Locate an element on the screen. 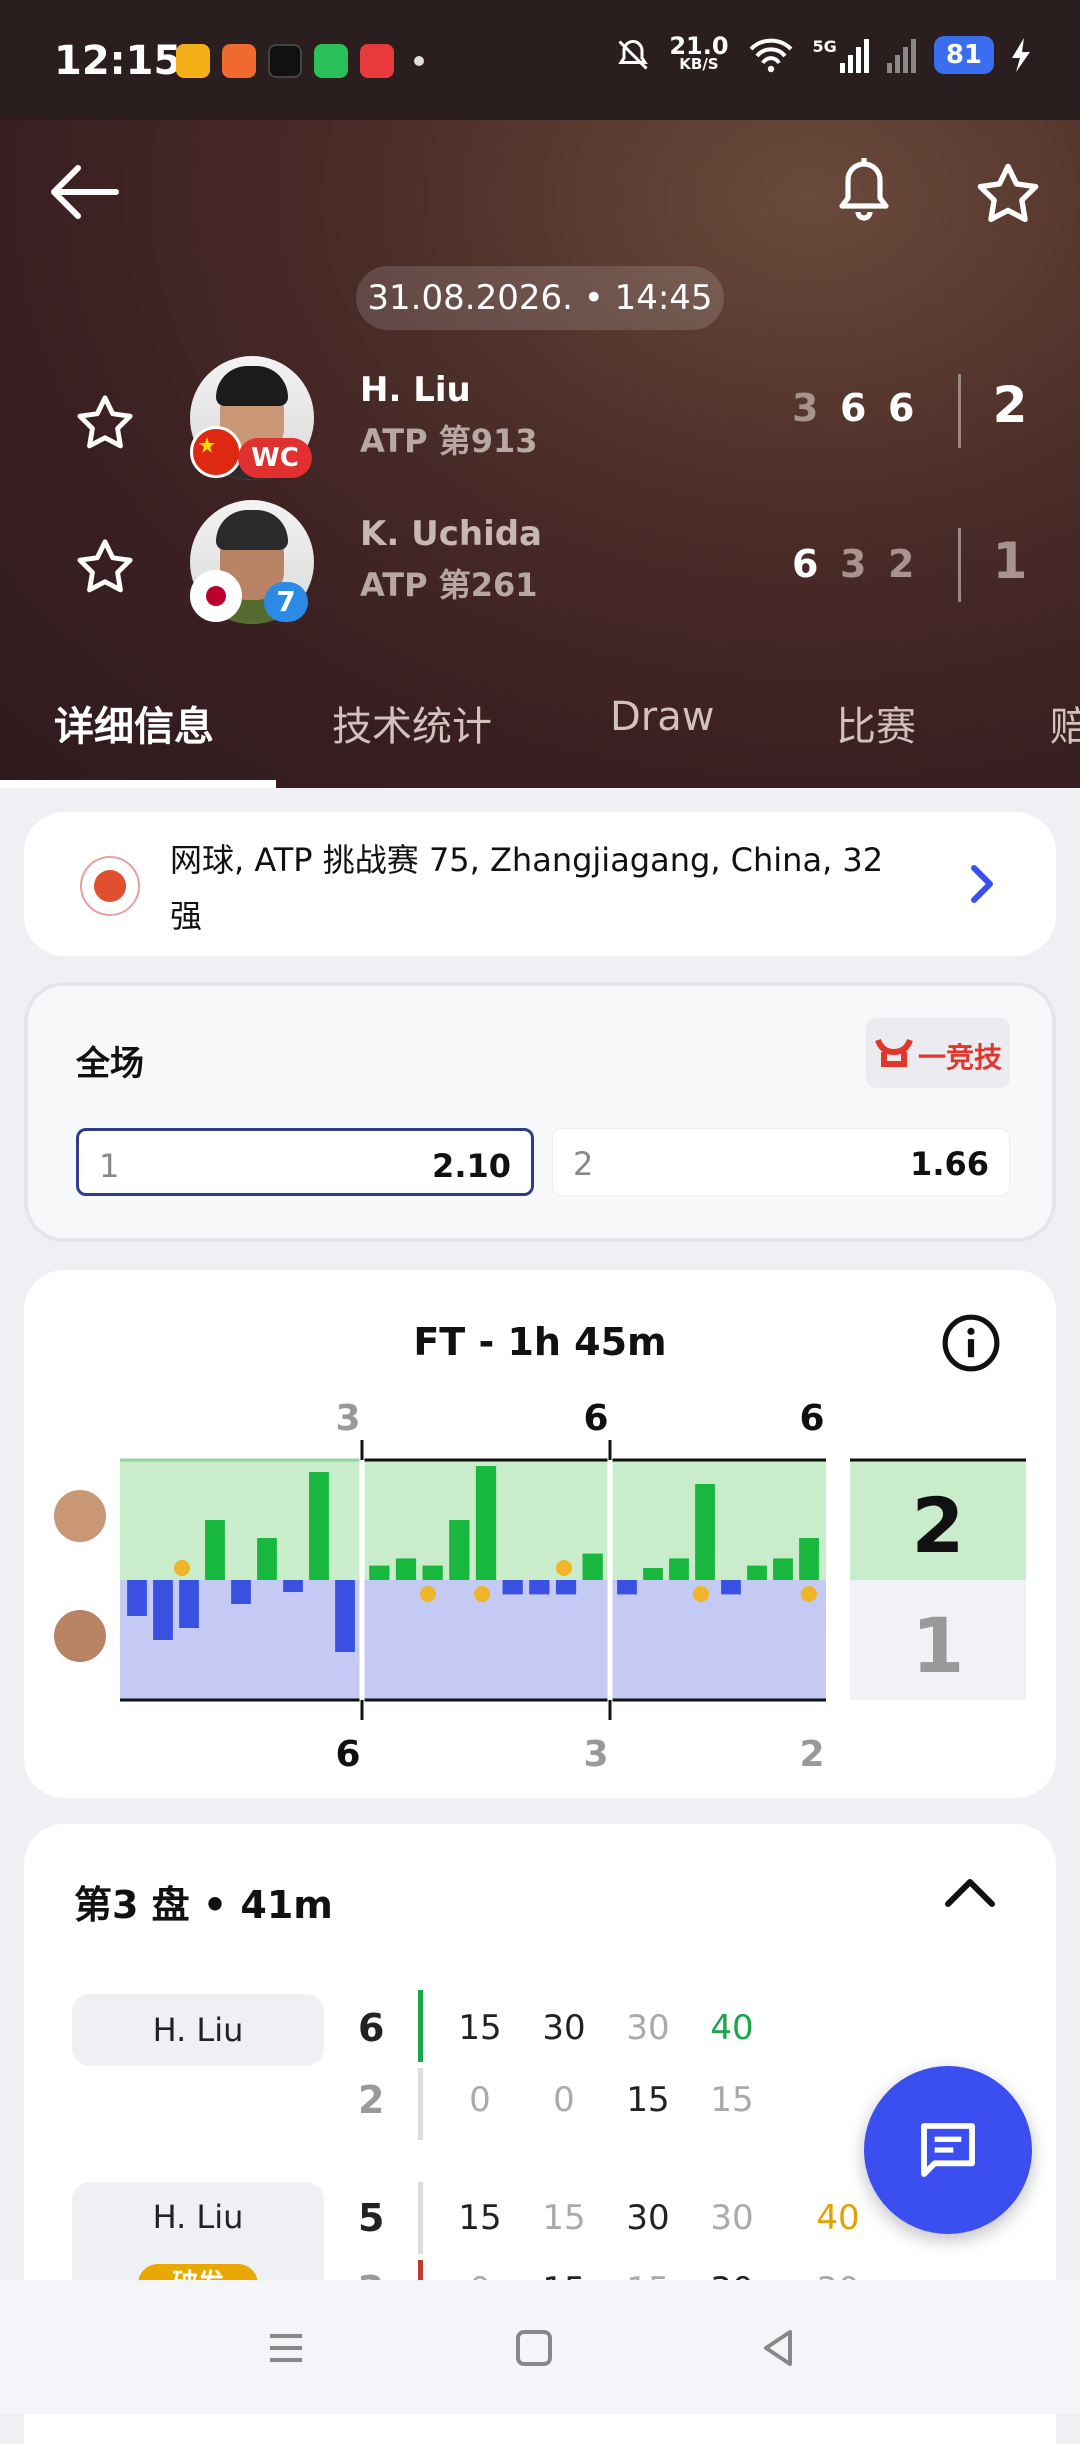 The image size is (1080, 2444). game-bar-loser is located at coordinates (420, 2104).